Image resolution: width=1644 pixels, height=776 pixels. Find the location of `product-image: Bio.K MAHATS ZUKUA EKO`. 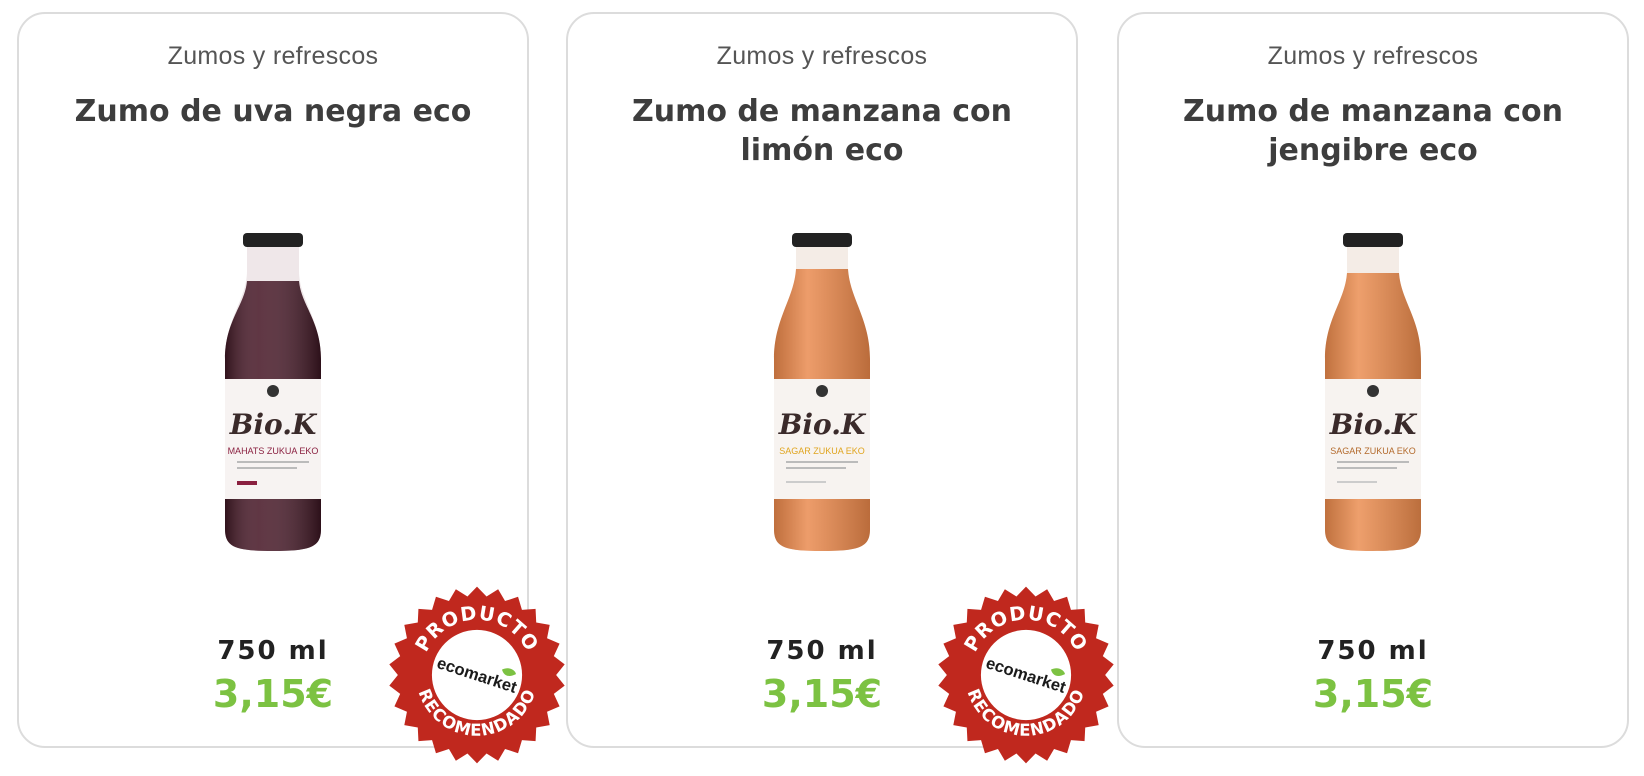

product-image: Bio.K MAHATS ZUKUA EKO is located at coordinates (273, 399).